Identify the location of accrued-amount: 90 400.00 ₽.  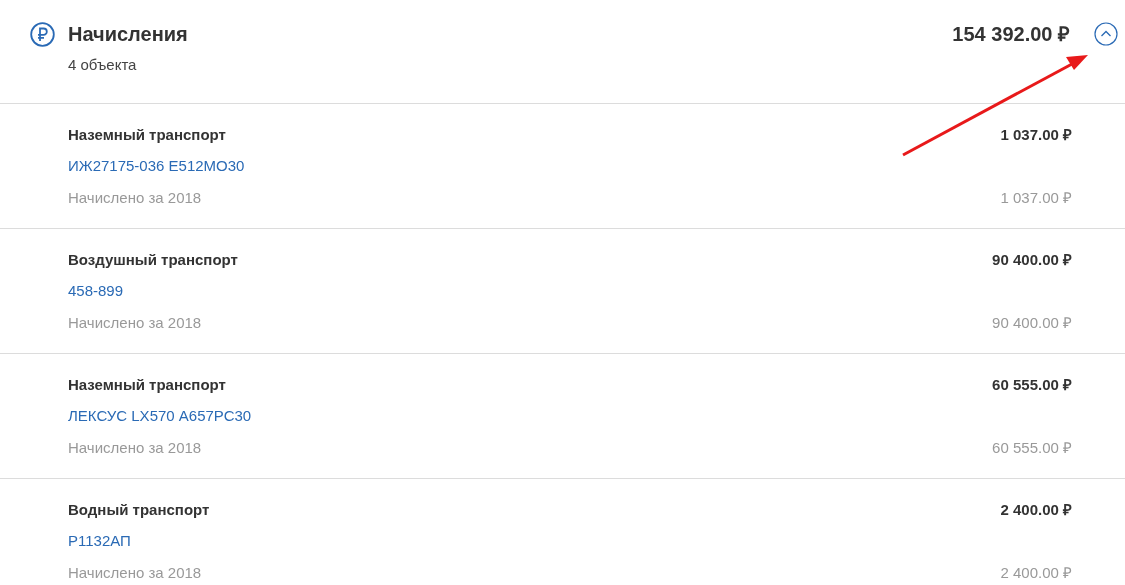
(1032, 323).